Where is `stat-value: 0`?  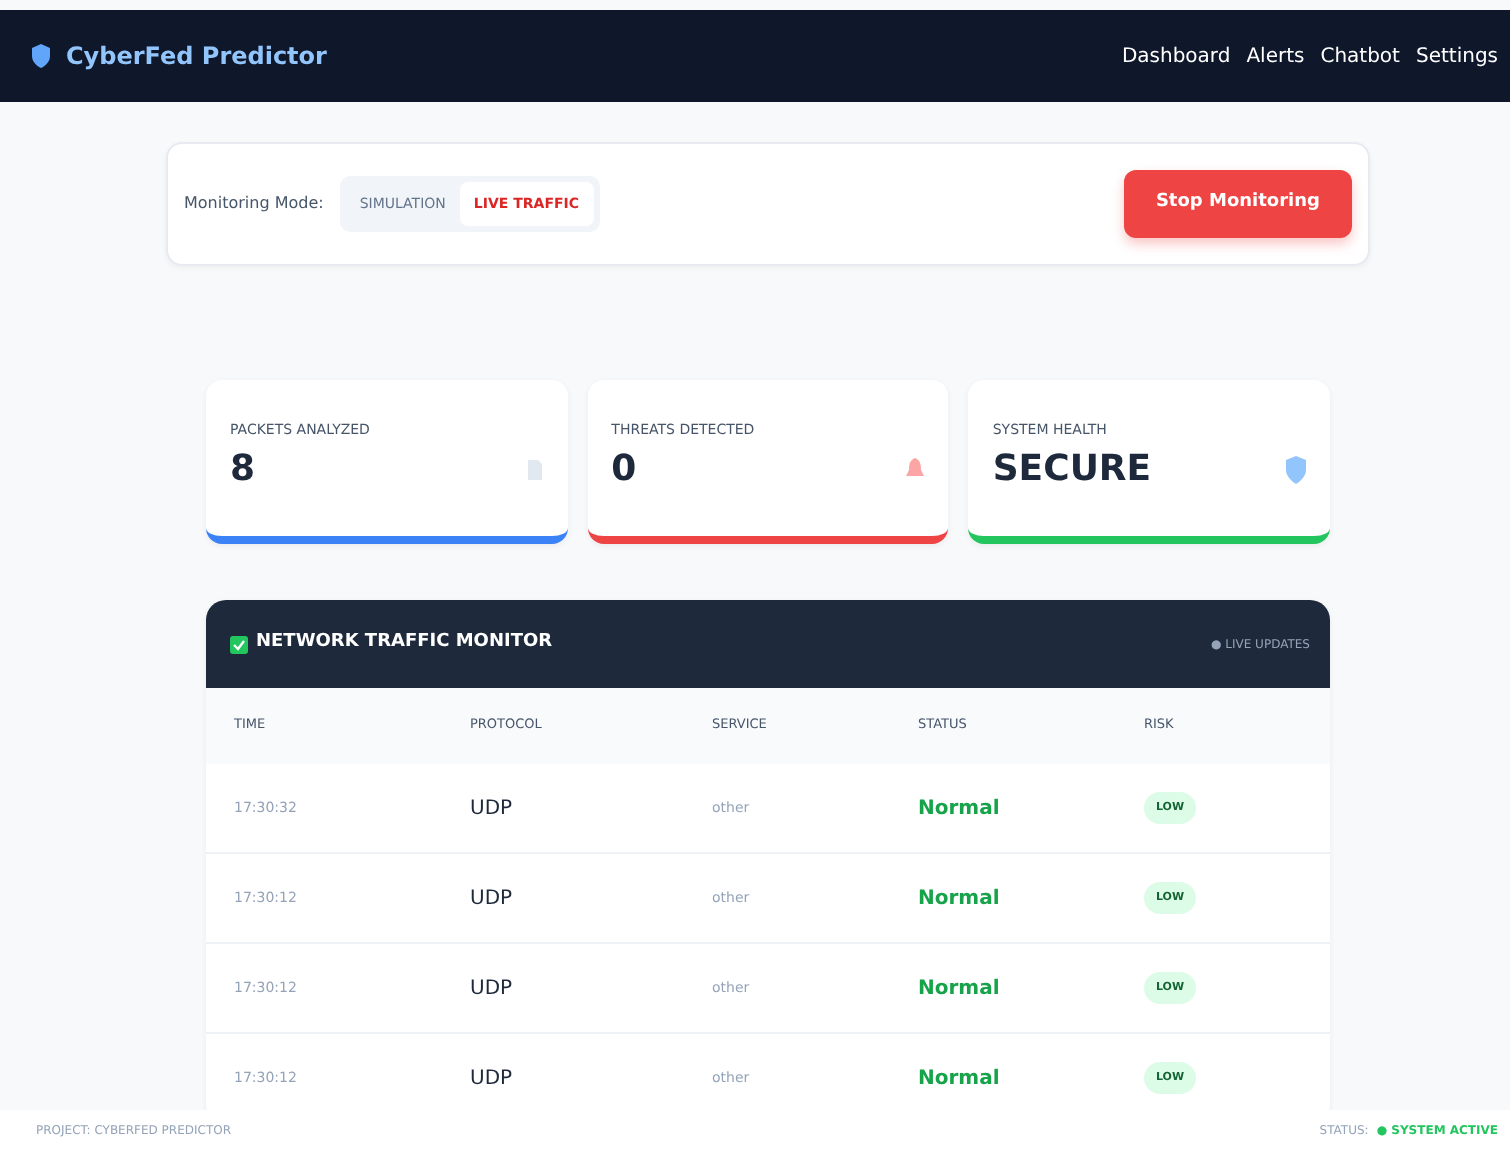
stat-value: 0 is located at coordinates (625, 469).